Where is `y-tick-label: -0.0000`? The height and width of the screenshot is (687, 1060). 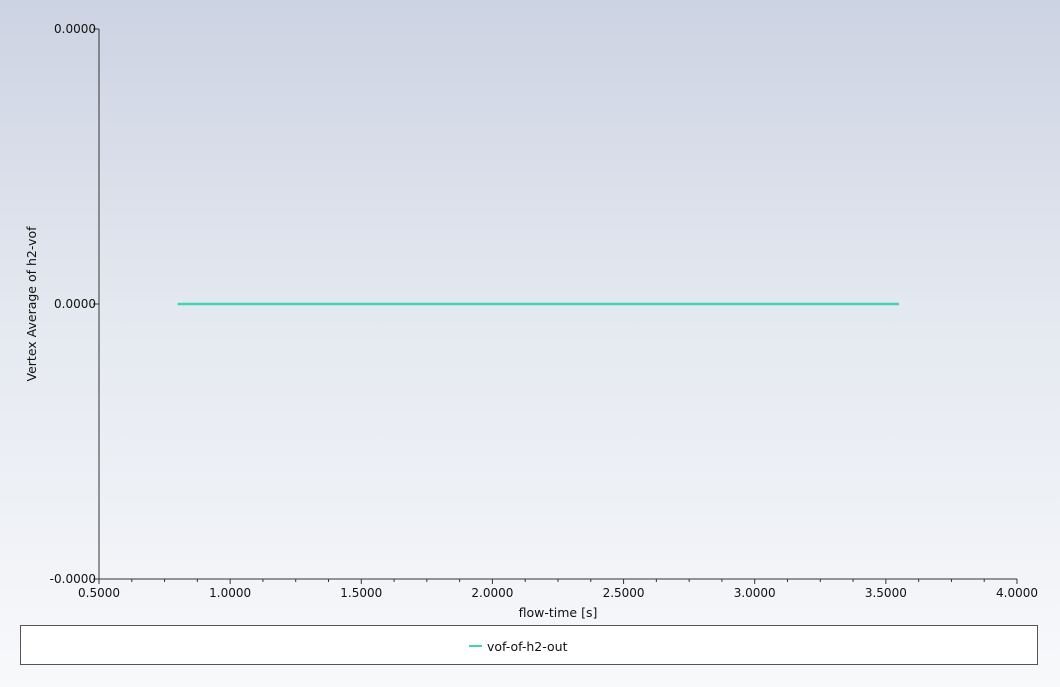
y-tick-label: -0.0000 is located at coordinates (73, 579).